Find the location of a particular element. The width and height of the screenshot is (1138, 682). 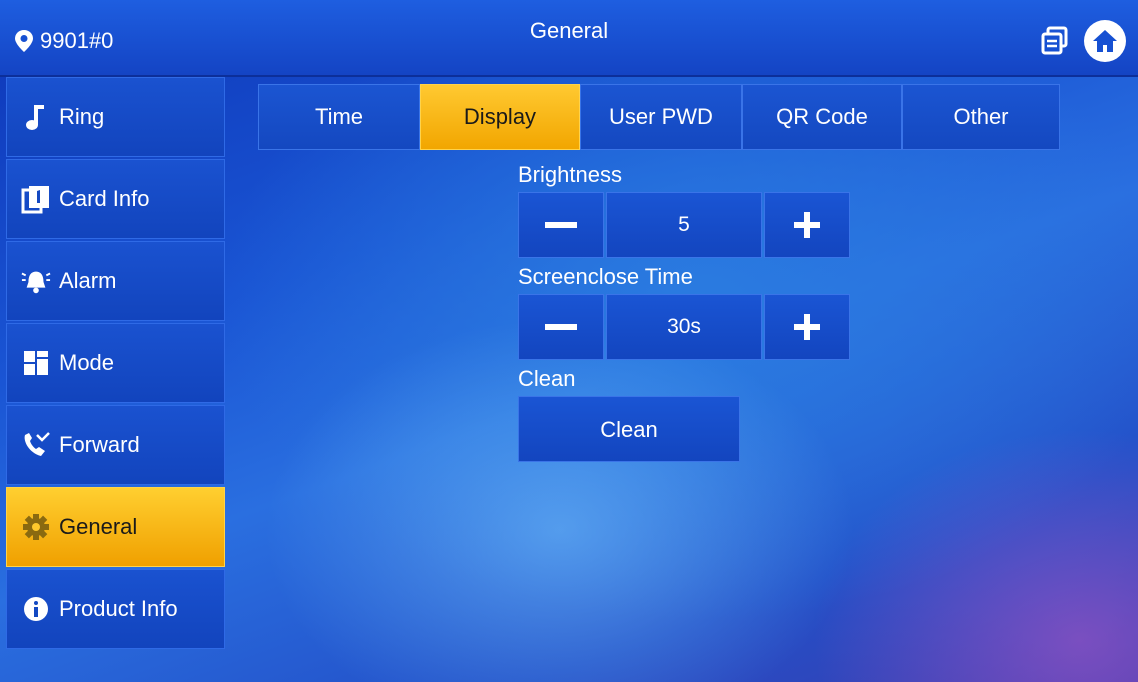

home-icon is located at coordinates (1105, 41).